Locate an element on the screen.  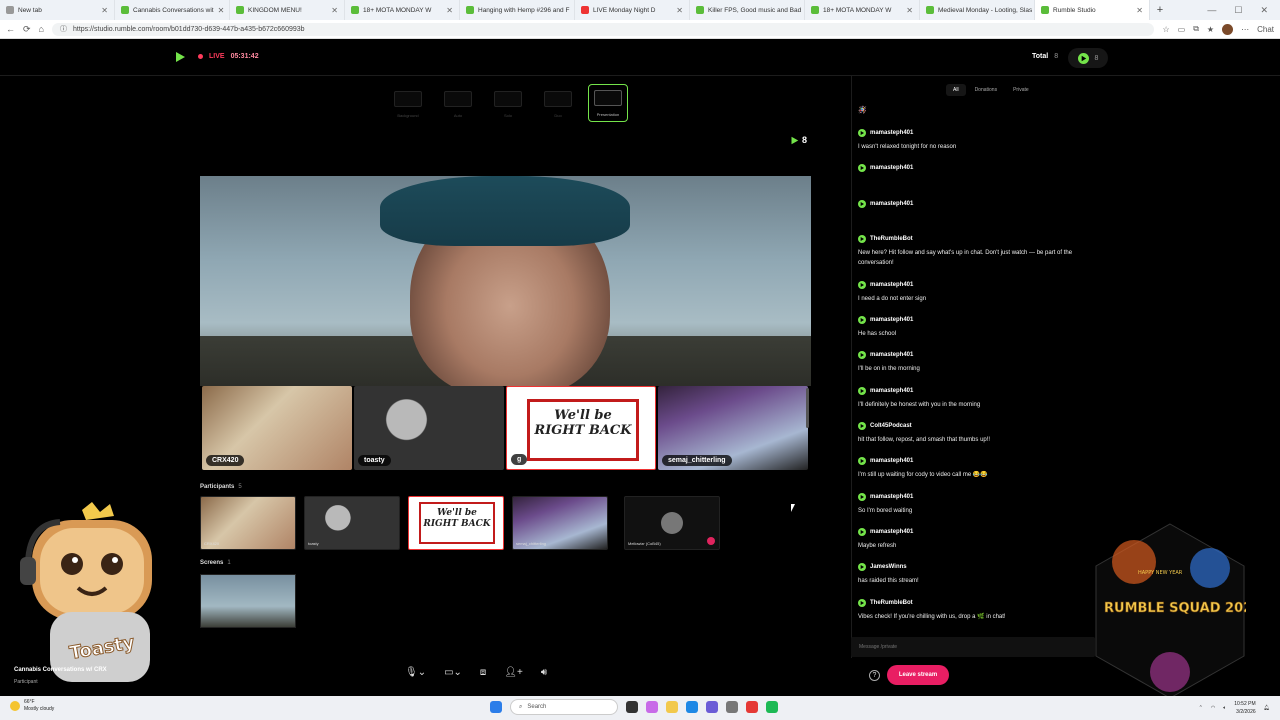
tab-donations: Donations is located at coordinates (986, 90).